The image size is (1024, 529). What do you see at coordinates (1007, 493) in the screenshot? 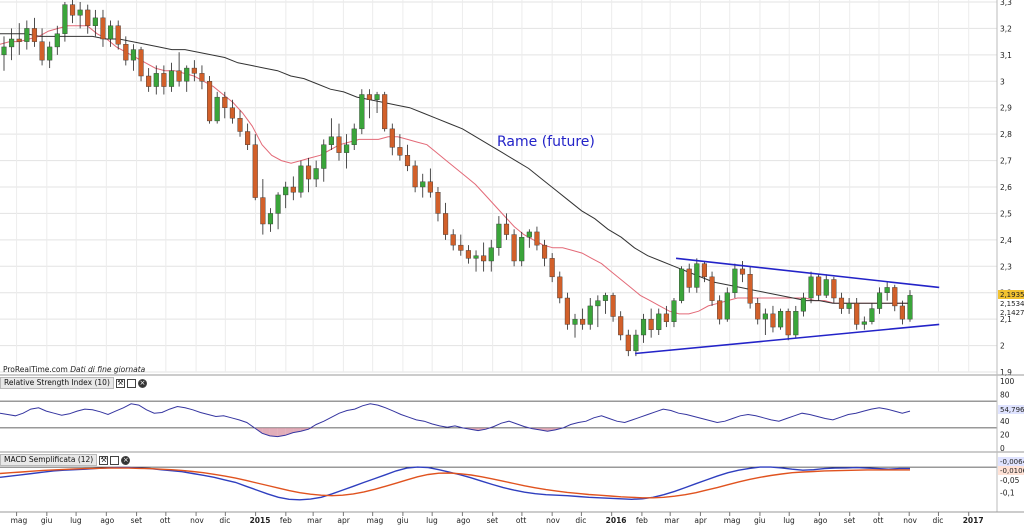
I see `macd-y-tick: -0,1` at bounding box center [1007, 493].